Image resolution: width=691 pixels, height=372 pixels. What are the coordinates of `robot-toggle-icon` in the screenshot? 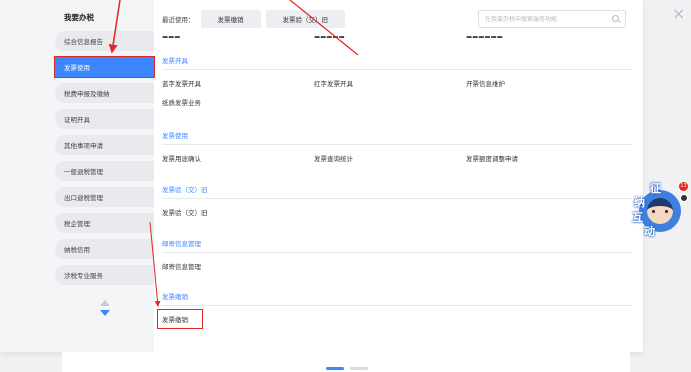 It's located at (684, 198).